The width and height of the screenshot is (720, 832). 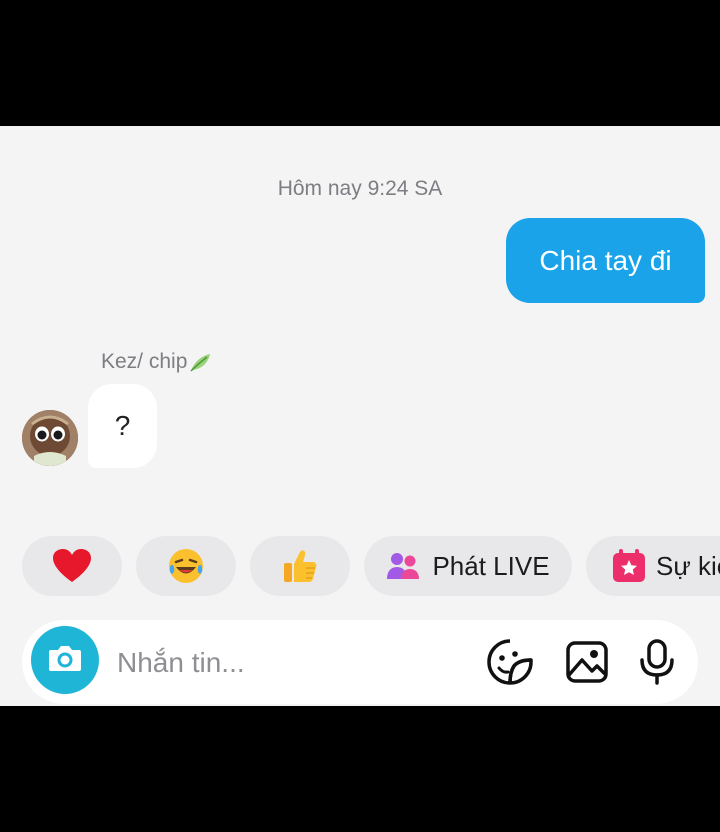 I want to click on gallery-button, so click(x=587, y=664).